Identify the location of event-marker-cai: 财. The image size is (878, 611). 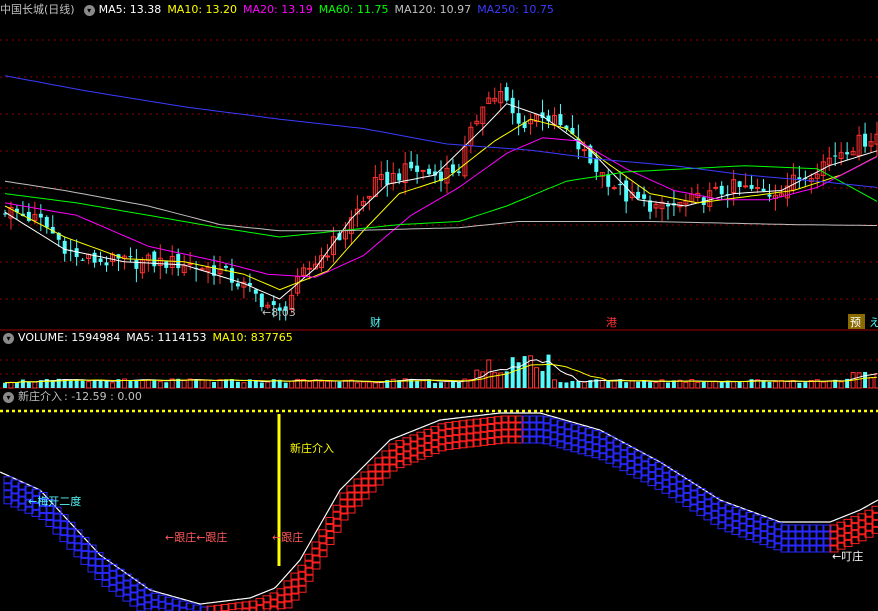
(375, 322).